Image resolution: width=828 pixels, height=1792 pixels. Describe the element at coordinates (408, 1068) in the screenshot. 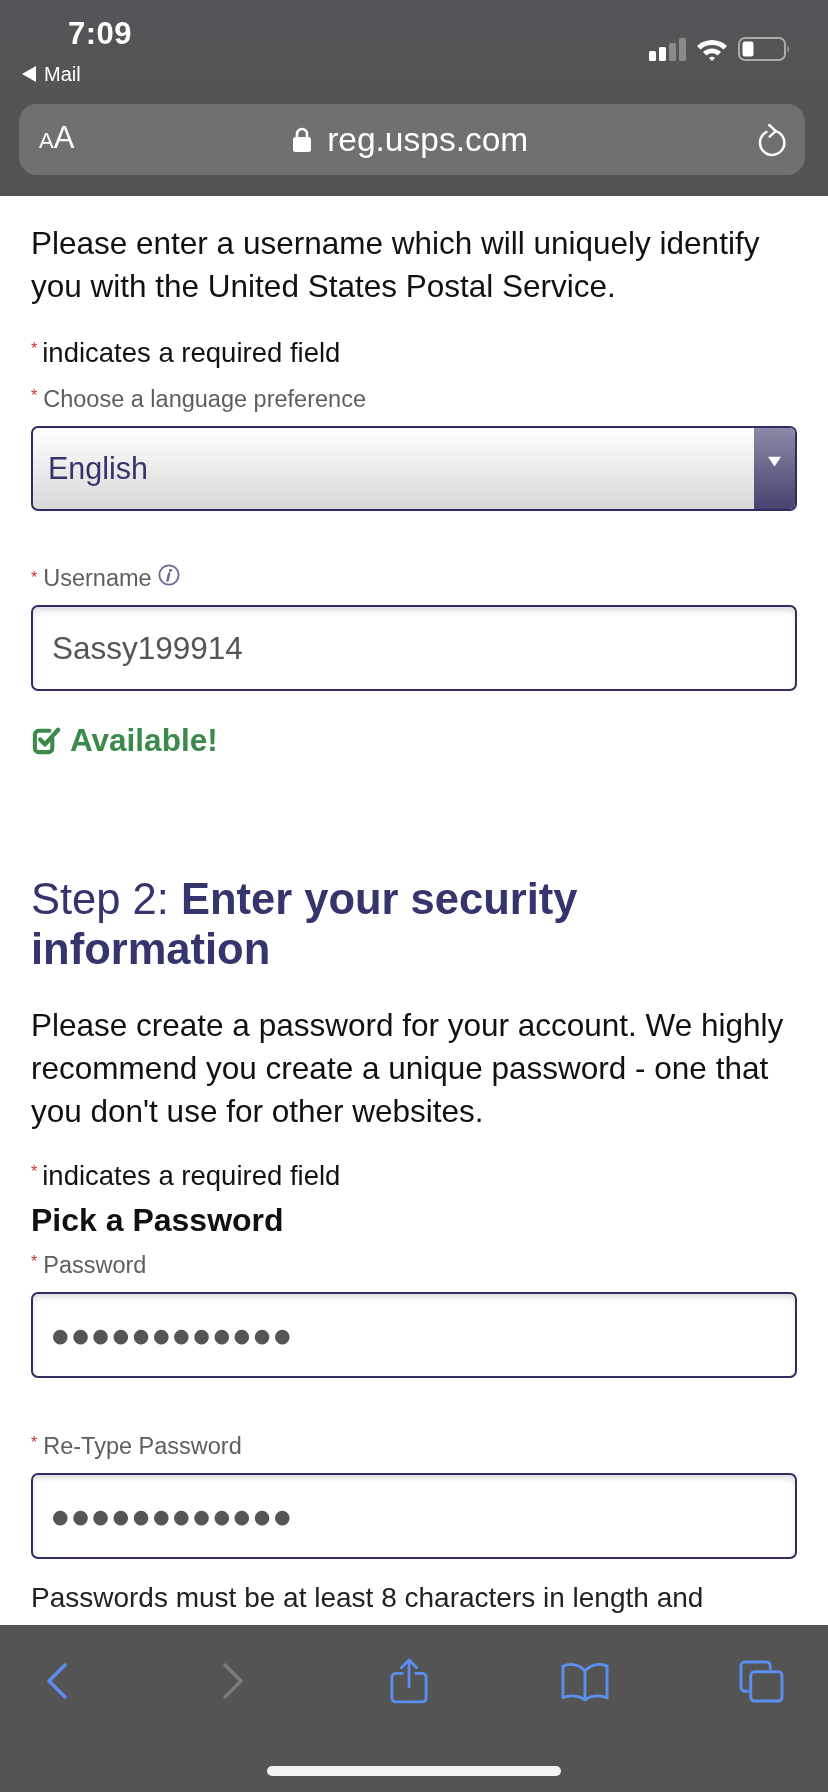

I see `password-intro-paragraph: Please create a password for your account. We highly recommend you create a unique password - one that you don't use for other websites.` at that location.